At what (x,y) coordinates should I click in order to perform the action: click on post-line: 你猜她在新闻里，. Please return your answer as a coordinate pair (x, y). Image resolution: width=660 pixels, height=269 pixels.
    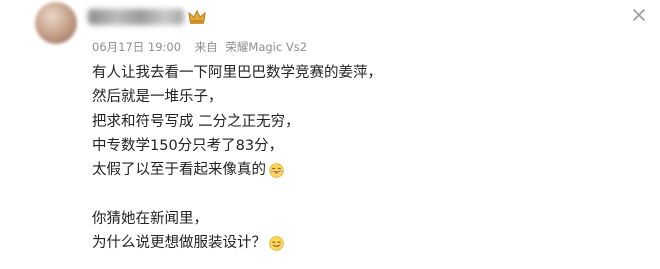
    Looking at the image, I should click on (237, 219).